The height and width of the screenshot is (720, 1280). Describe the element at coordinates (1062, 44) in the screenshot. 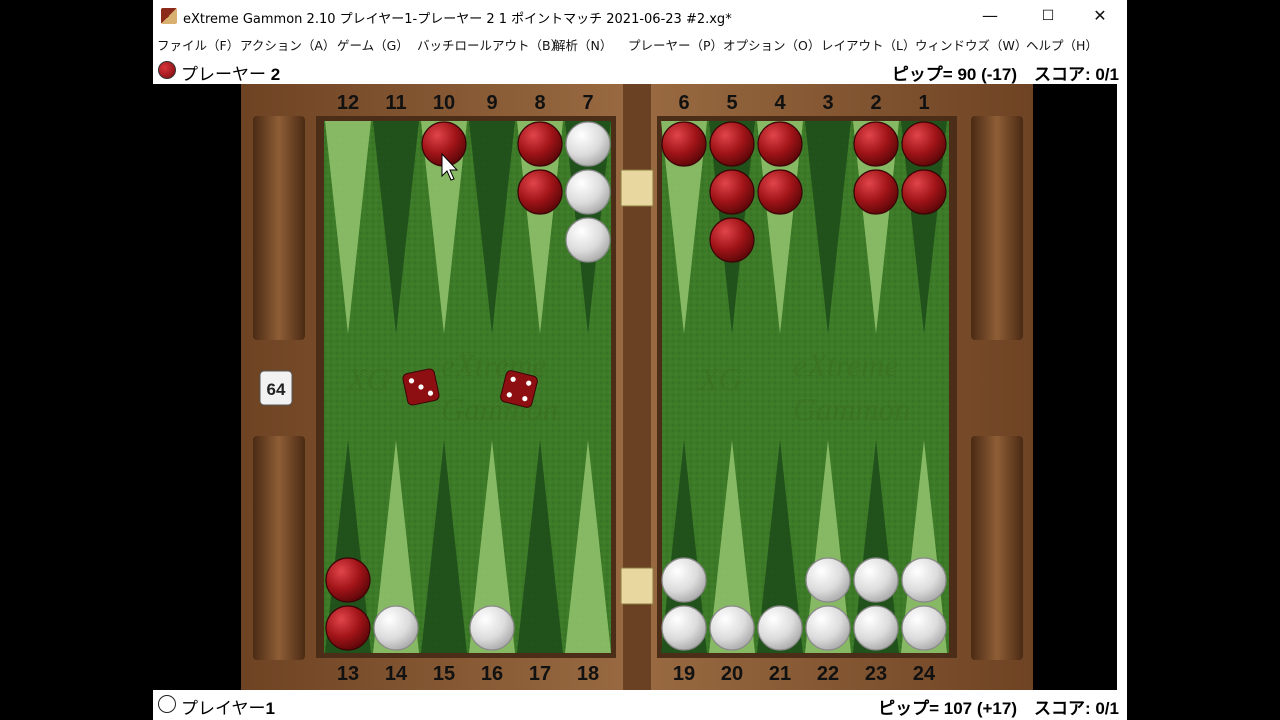

I see `menu-help: ヘルプ（H）` at that location.